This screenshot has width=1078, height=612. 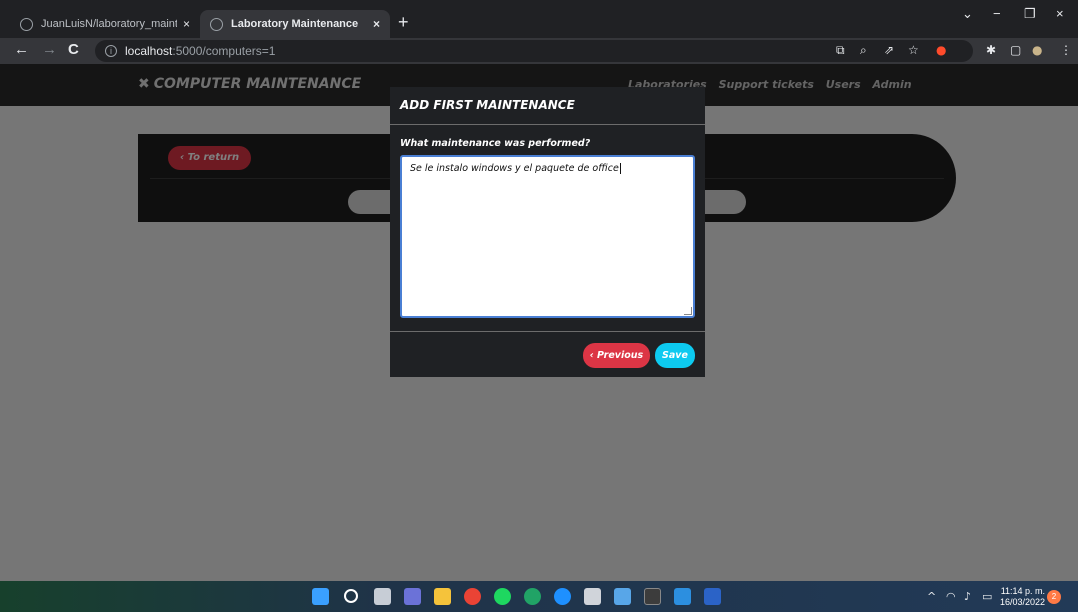 What do you see at coordinates (111, 51) in the screenshot?
I see `site-info-icon: i` at bounding box center [111, 51].